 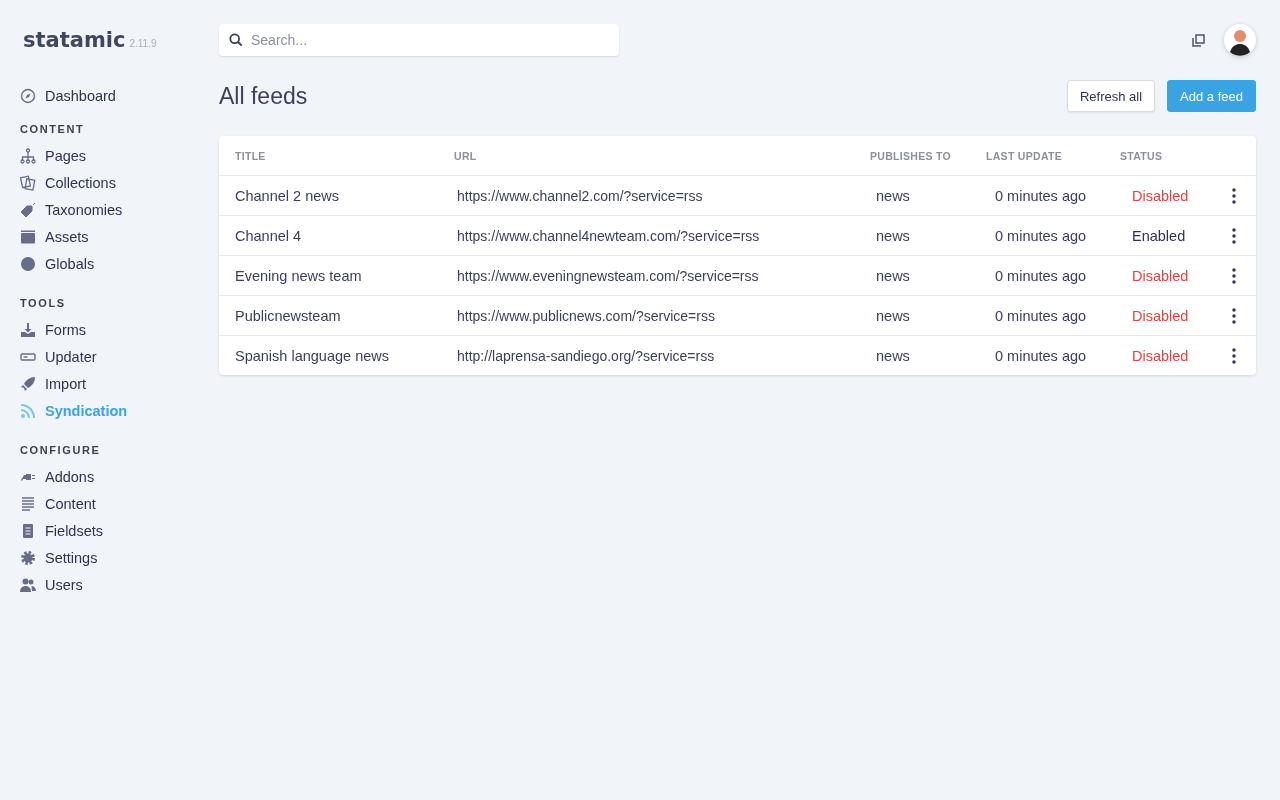 What do you see at coordinates (99, 236) in the screenshot?
I see `sidebar-item: Assets` at bounding box center [99, 236].